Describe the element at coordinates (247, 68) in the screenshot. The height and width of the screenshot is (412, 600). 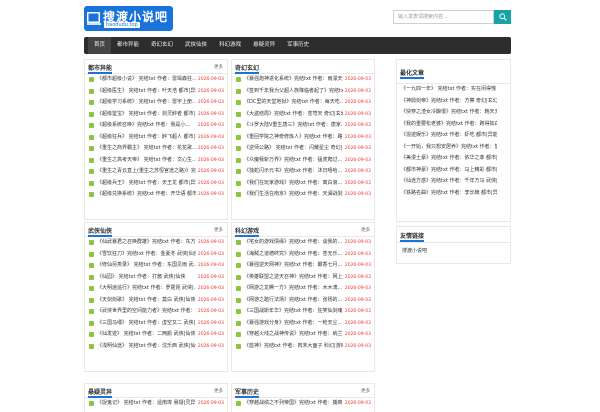
I see `section-title: 奇幻玄幻` at that location.